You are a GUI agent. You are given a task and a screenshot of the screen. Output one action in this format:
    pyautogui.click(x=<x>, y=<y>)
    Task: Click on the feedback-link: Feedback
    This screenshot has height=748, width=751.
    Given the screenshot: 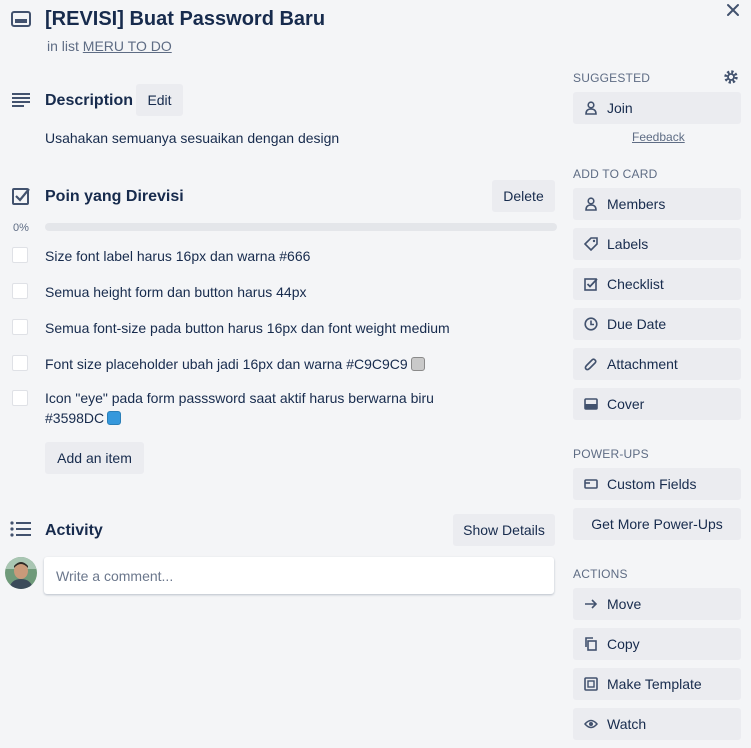 What is the action you would take?
    pyautogui.click(x=658, y=137)
    